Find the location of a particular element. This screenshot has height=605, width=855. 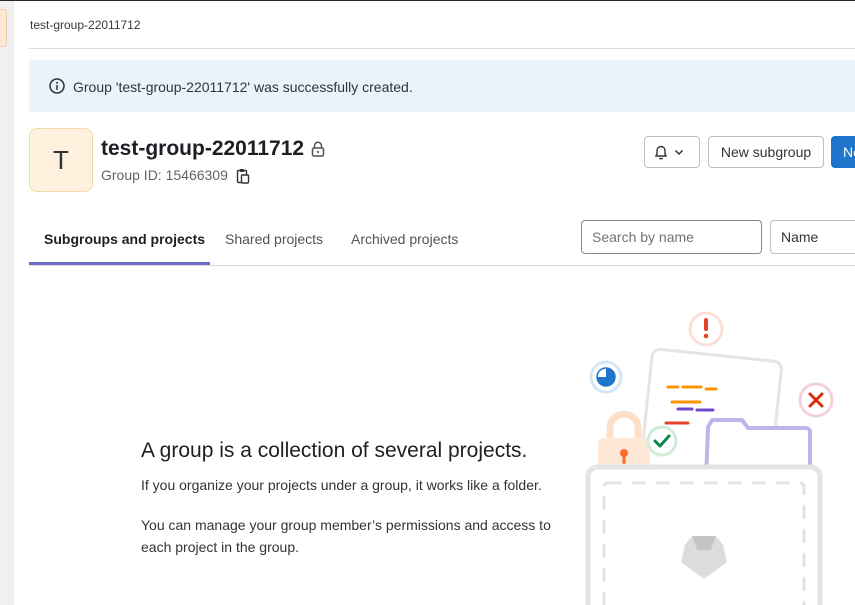

window-top-border is located at coordinates (427, 0).